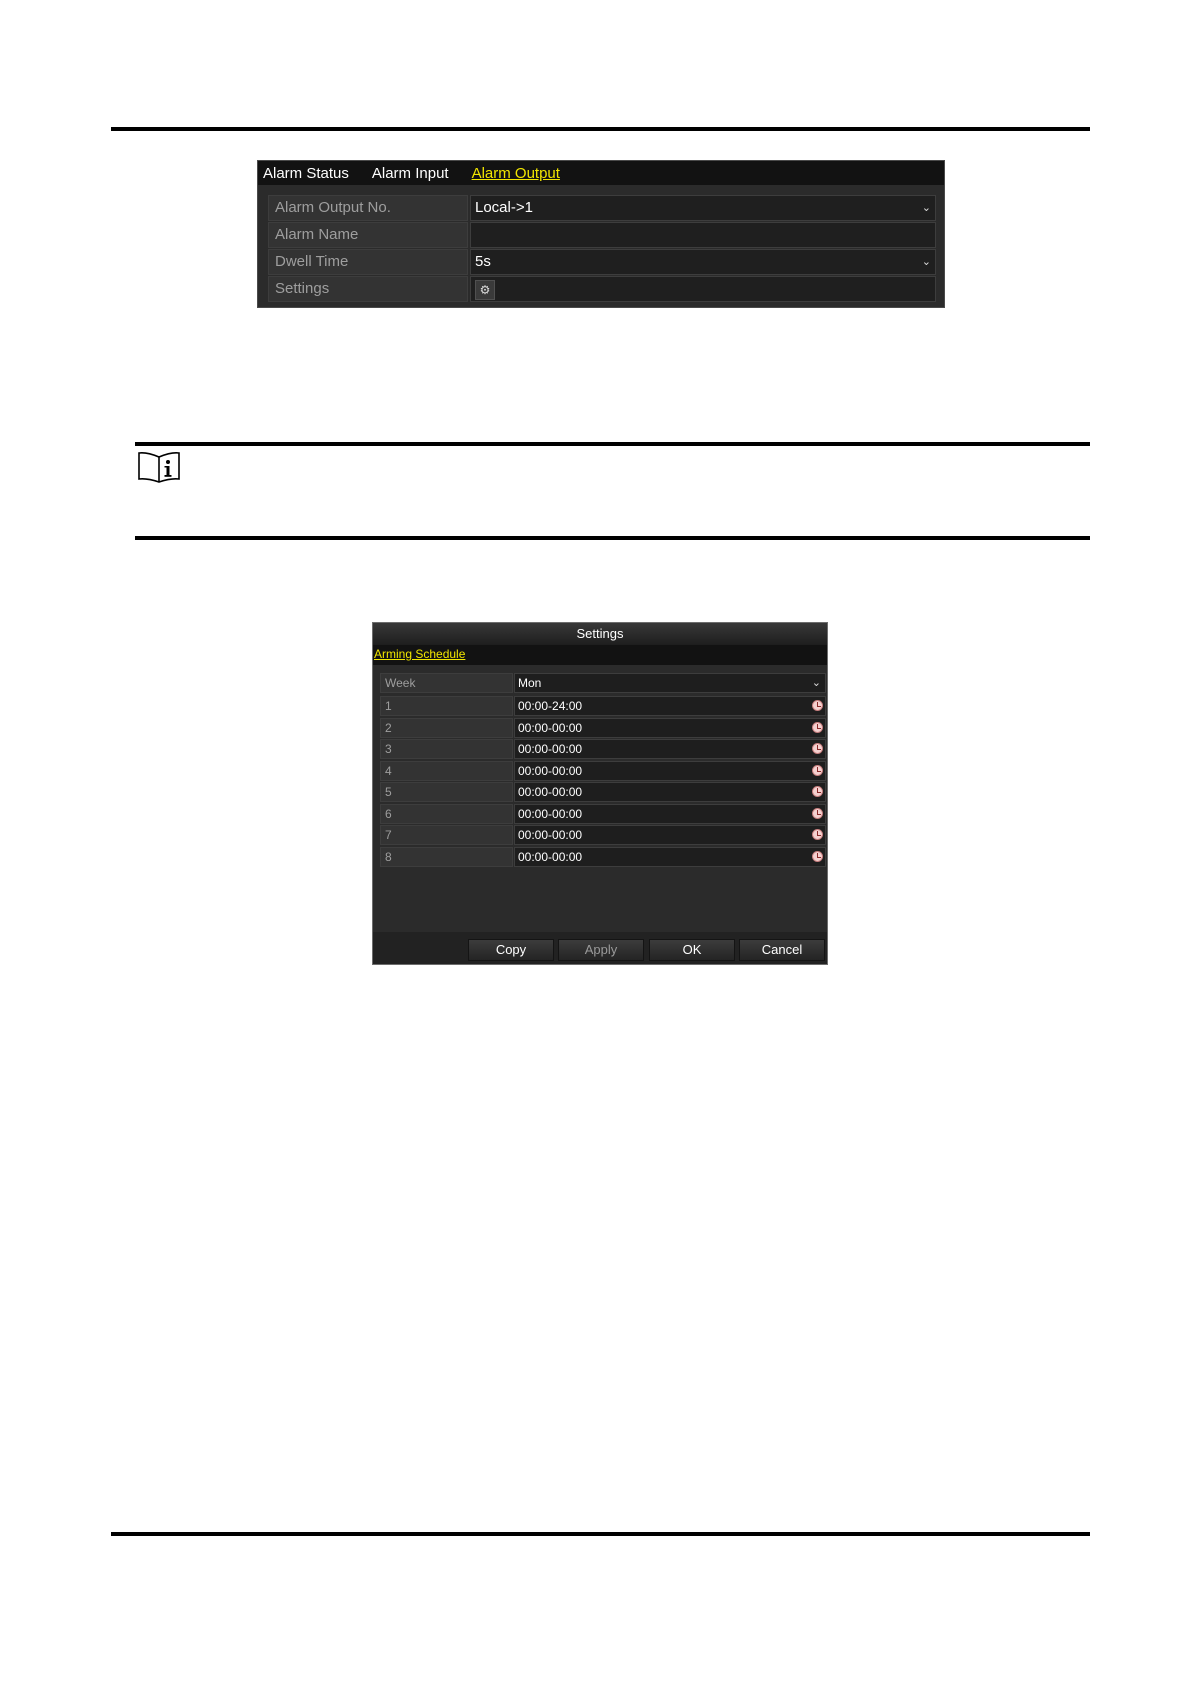 This screenshot has height=1684, width=1191. I want to click on period-row: 4 00:00-00:00, so click(603, 770).